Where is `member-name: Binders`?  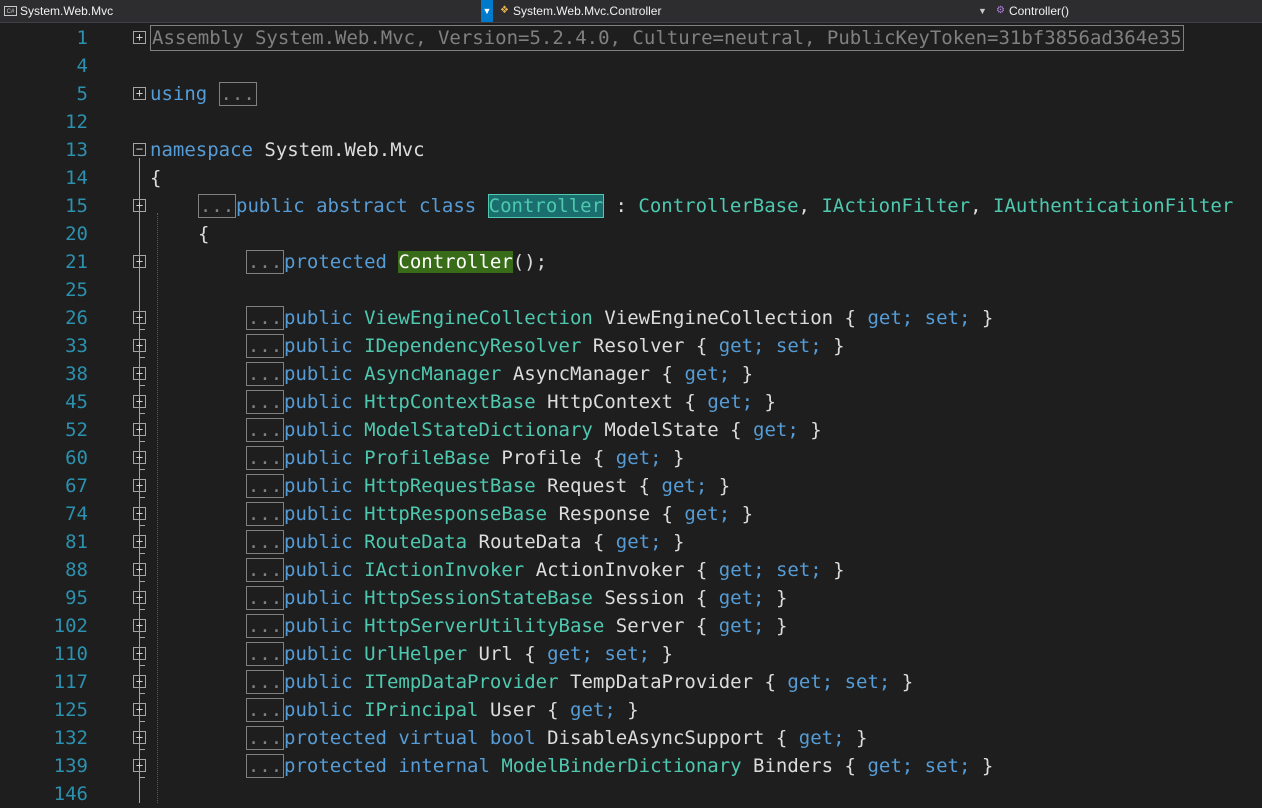 member-name: Binders is located at coordinates (793, 766).